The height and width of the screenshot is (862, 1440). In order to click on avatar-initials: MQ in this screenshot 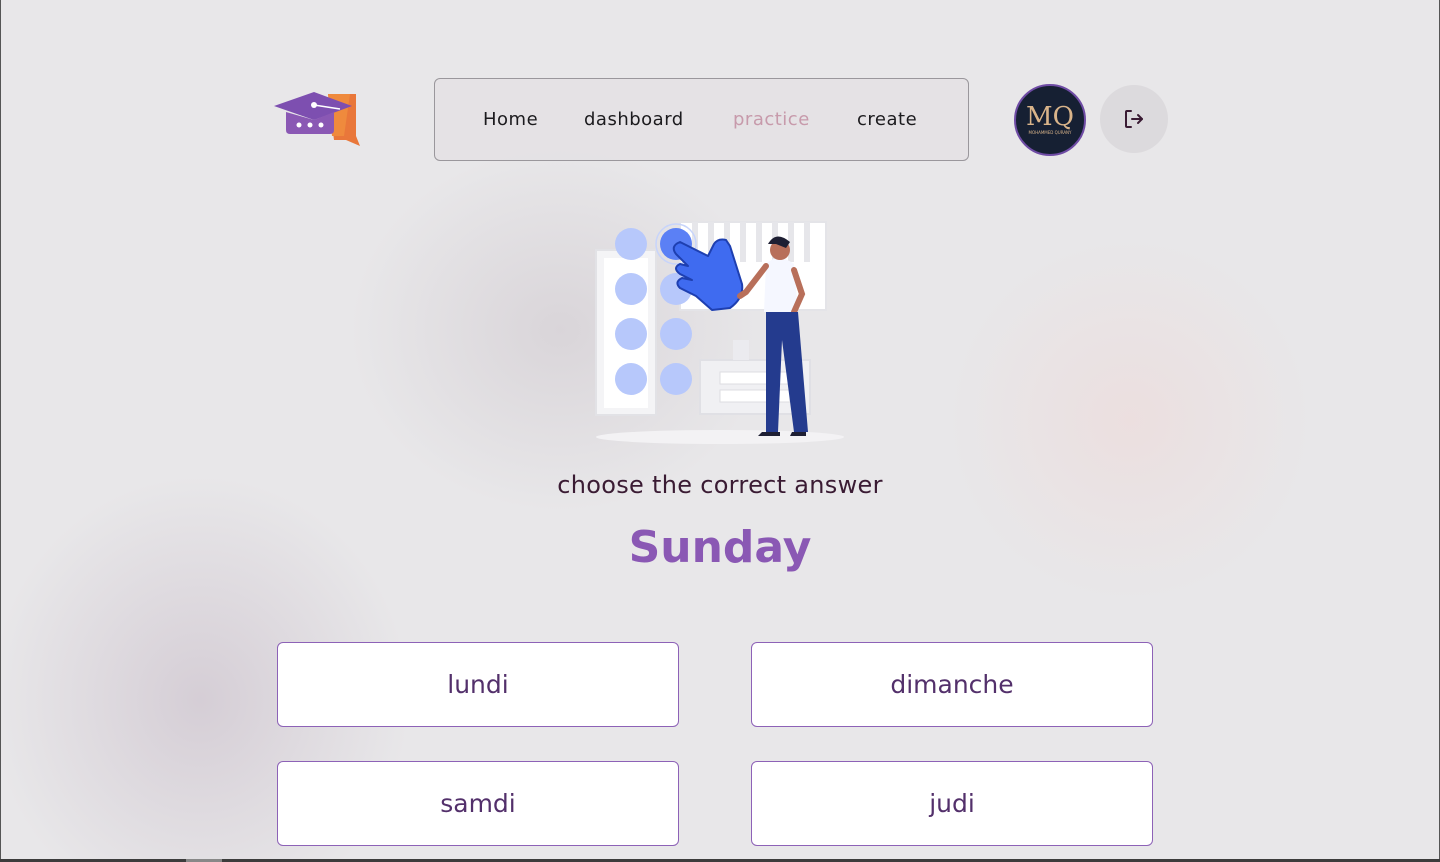, I will do `click(1050, 117)`.